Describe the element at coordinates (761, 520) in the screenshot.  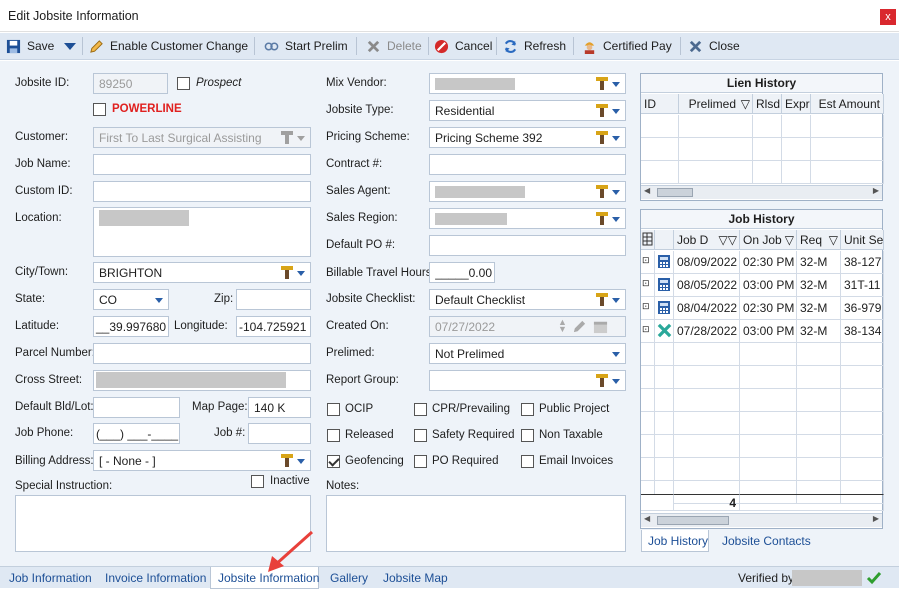
I see `job-horizontal-scrollbar: ◀ ▶` at that location.